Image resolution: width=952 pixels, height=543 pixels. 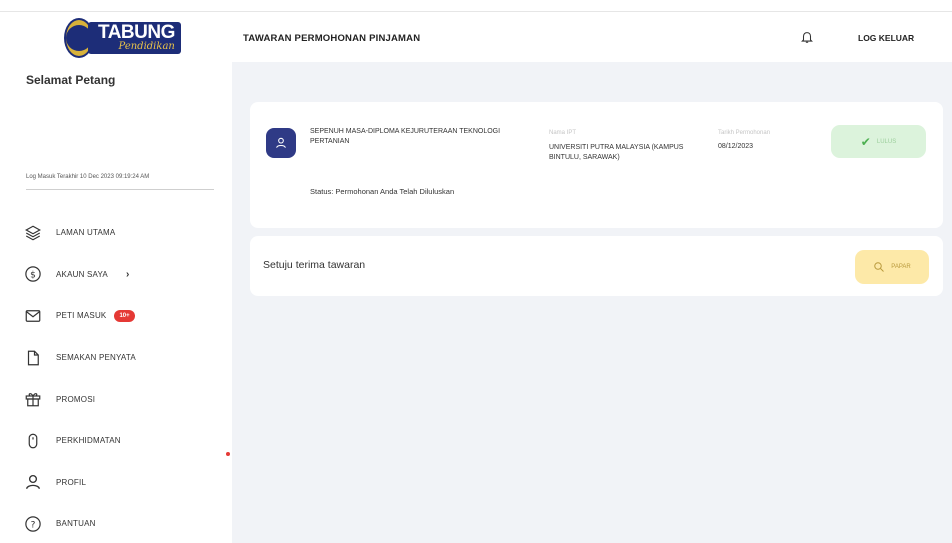 What do you see at coordinates (382, 191) in the screenshot?
I see `status-text: Status: Permohonan Anda Telah Diluluskan` at bounding box center [382, 191].